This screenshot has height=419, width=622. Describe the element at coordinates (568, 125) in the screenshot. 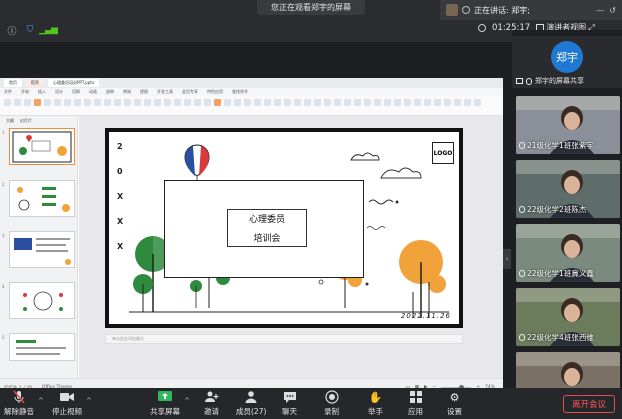

I see `participant-tile: 21级化学1班张紫宇` at that location.